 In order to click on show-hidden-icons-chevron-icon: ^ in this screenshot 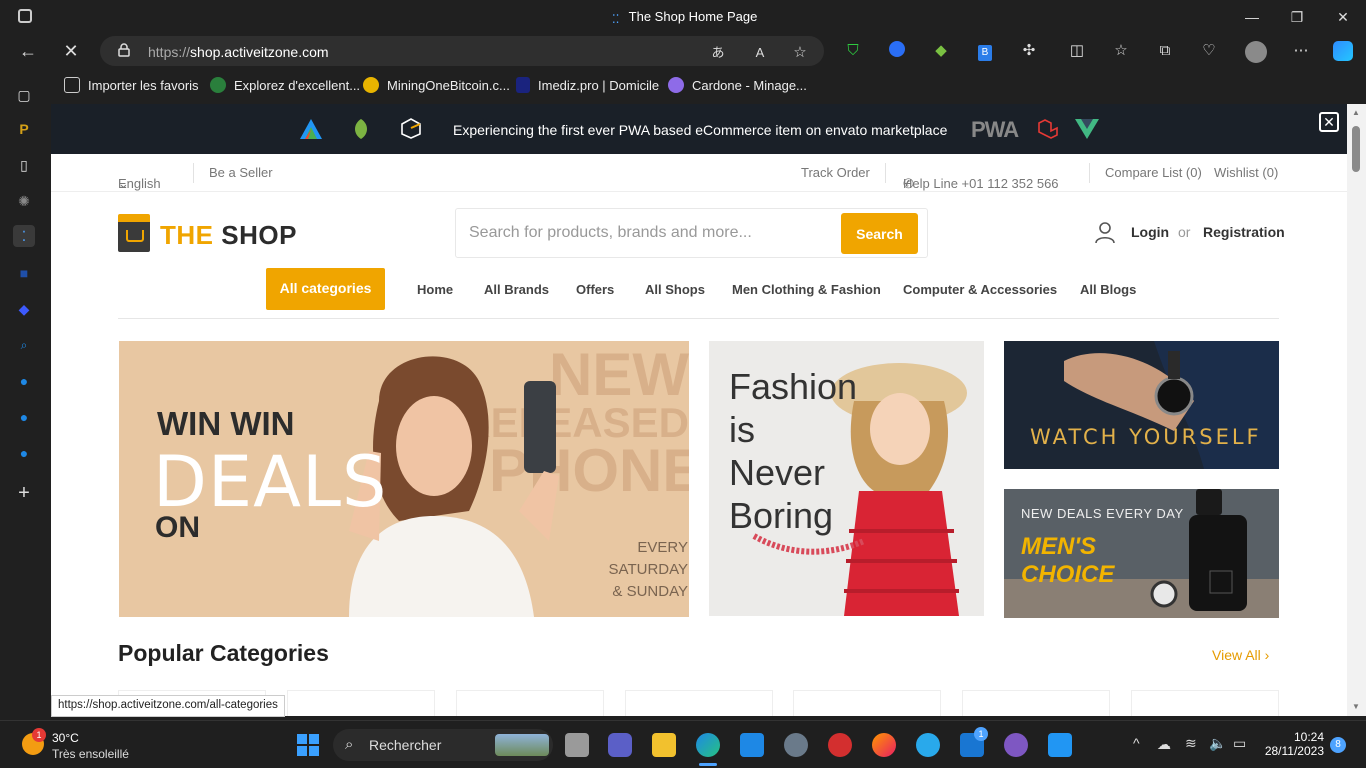, I will do `click(1136, 743)`.